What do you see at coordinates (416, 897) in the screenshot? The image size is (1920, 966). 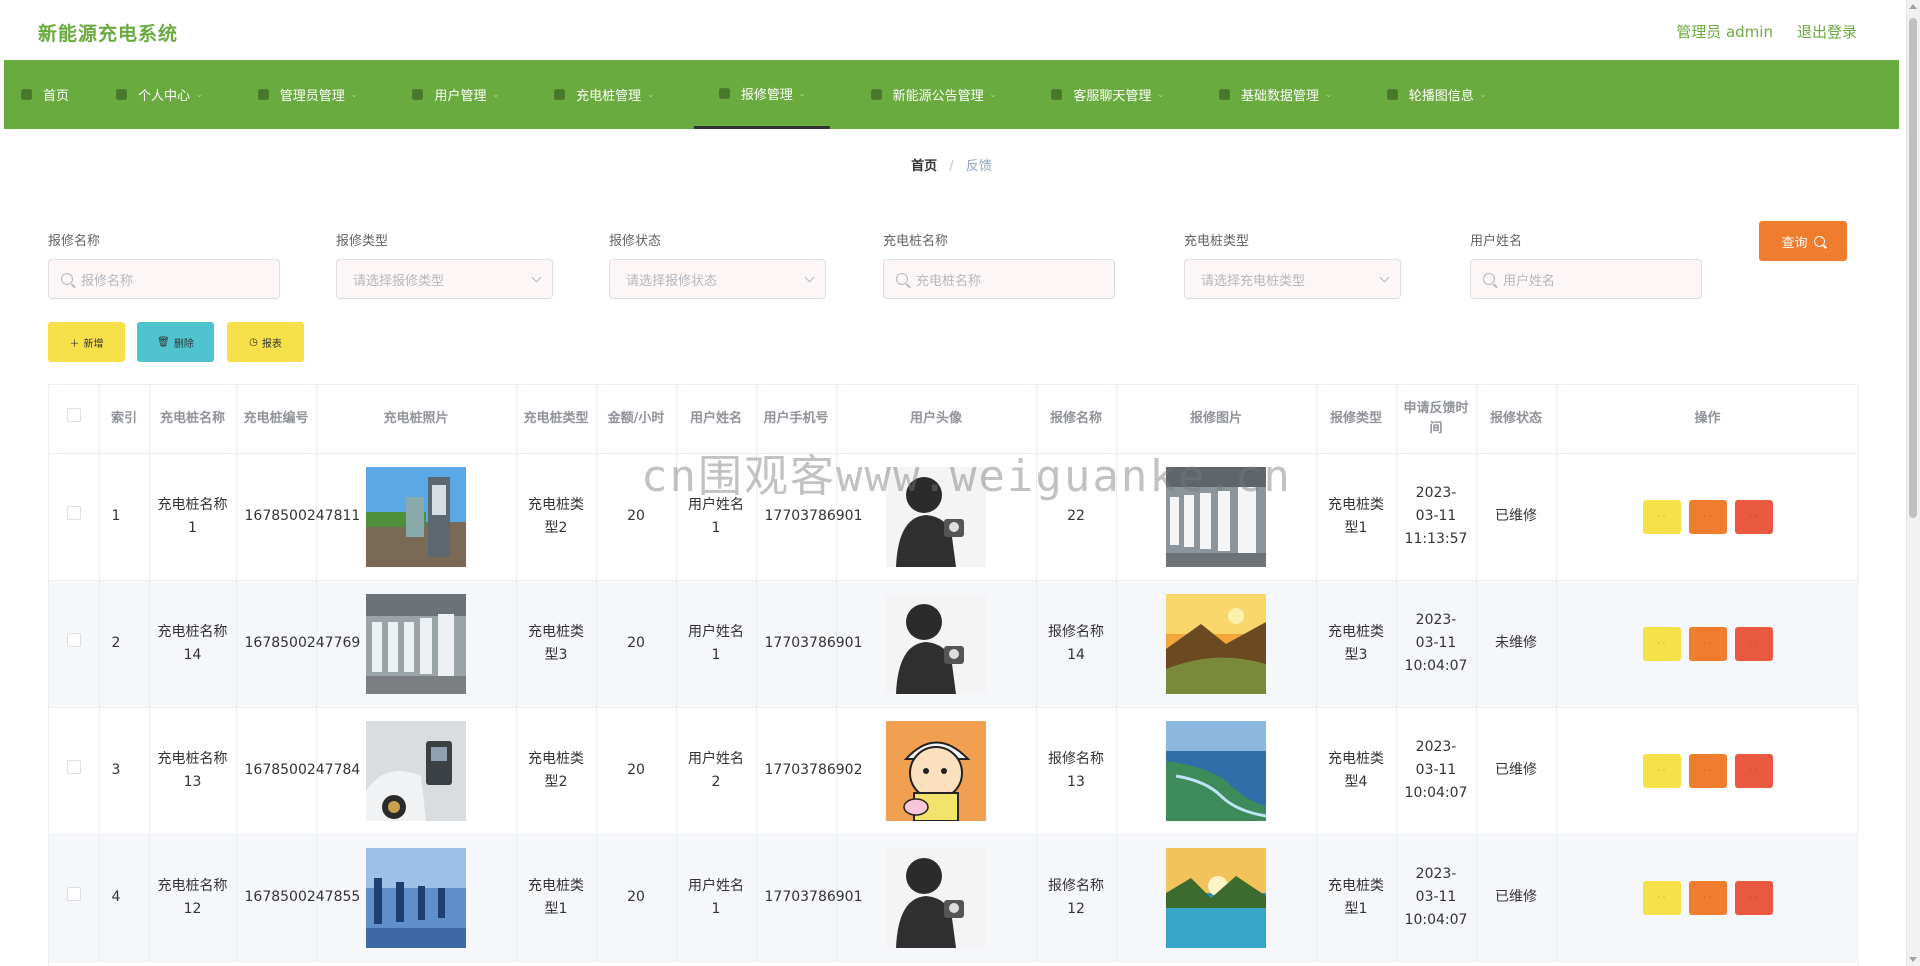 I see `charger-photo-blue` at bounding box center [416, 897].